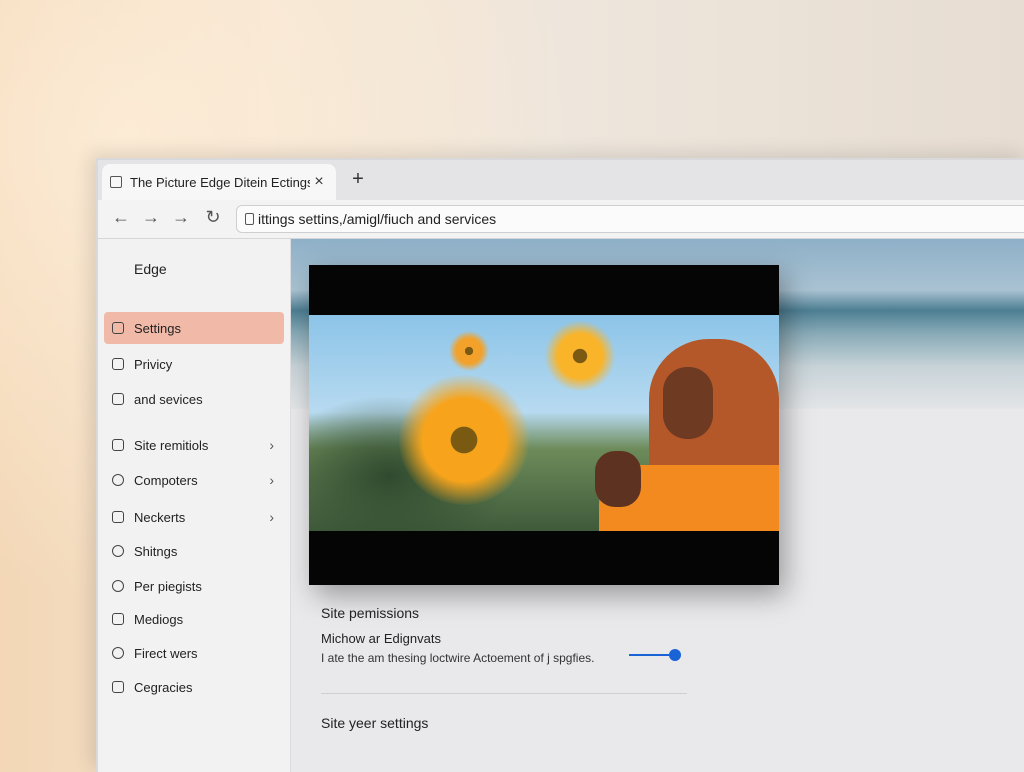 The width and height of the screenshot is (1024, 772). Describe the element at coordinates (358, 179) in the screenshot. I see `plus-icon: +` at that location.